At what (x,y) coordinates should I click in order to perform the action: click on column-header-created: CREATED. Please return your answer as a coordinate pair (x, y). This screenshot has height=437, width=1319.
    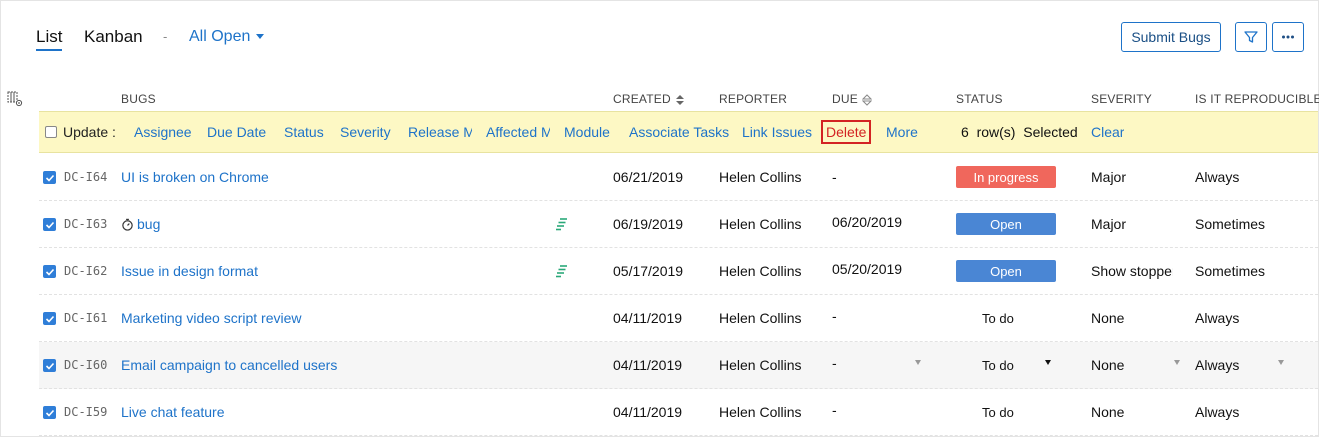
    Looking at the image, I should click on (649, 99).